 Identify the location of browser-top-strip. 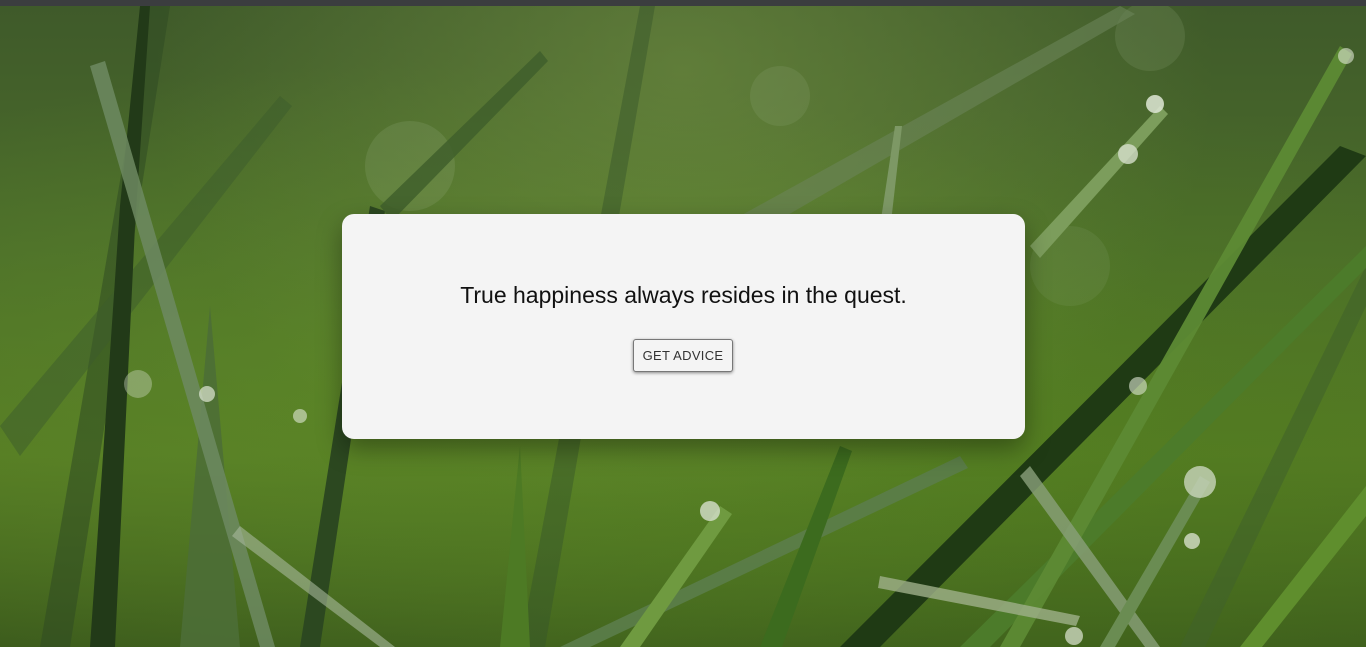
(683, 3).